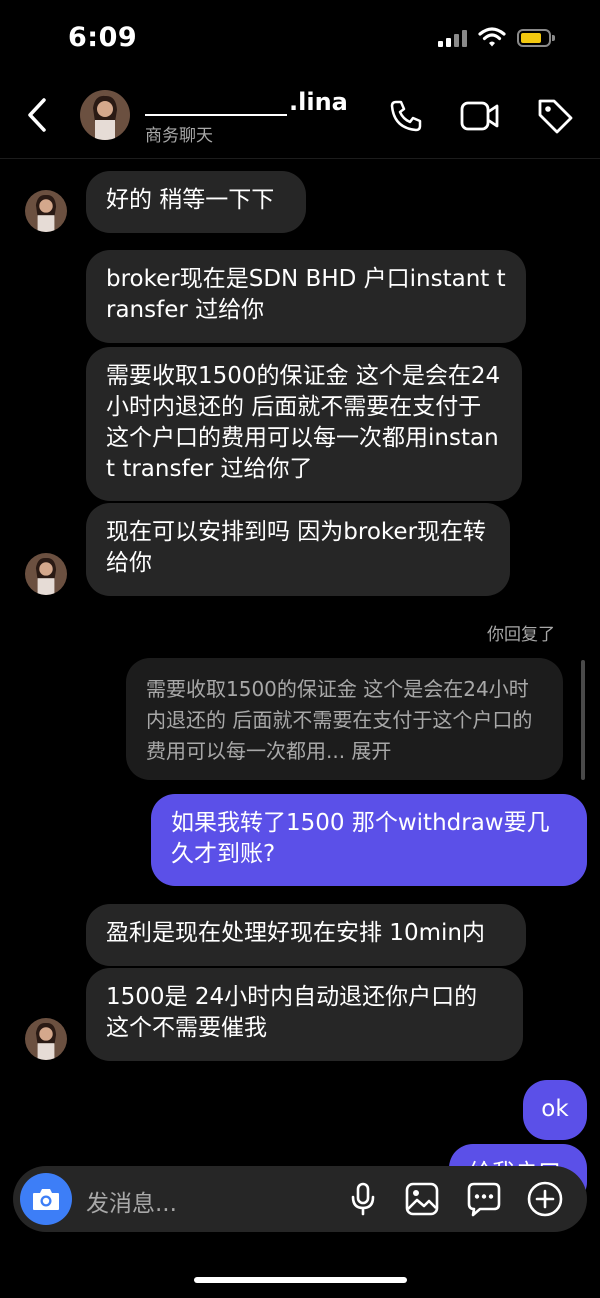  Describe the element at coordinates (583, 720) in the screenshot. I see `scrollbar` at that location.